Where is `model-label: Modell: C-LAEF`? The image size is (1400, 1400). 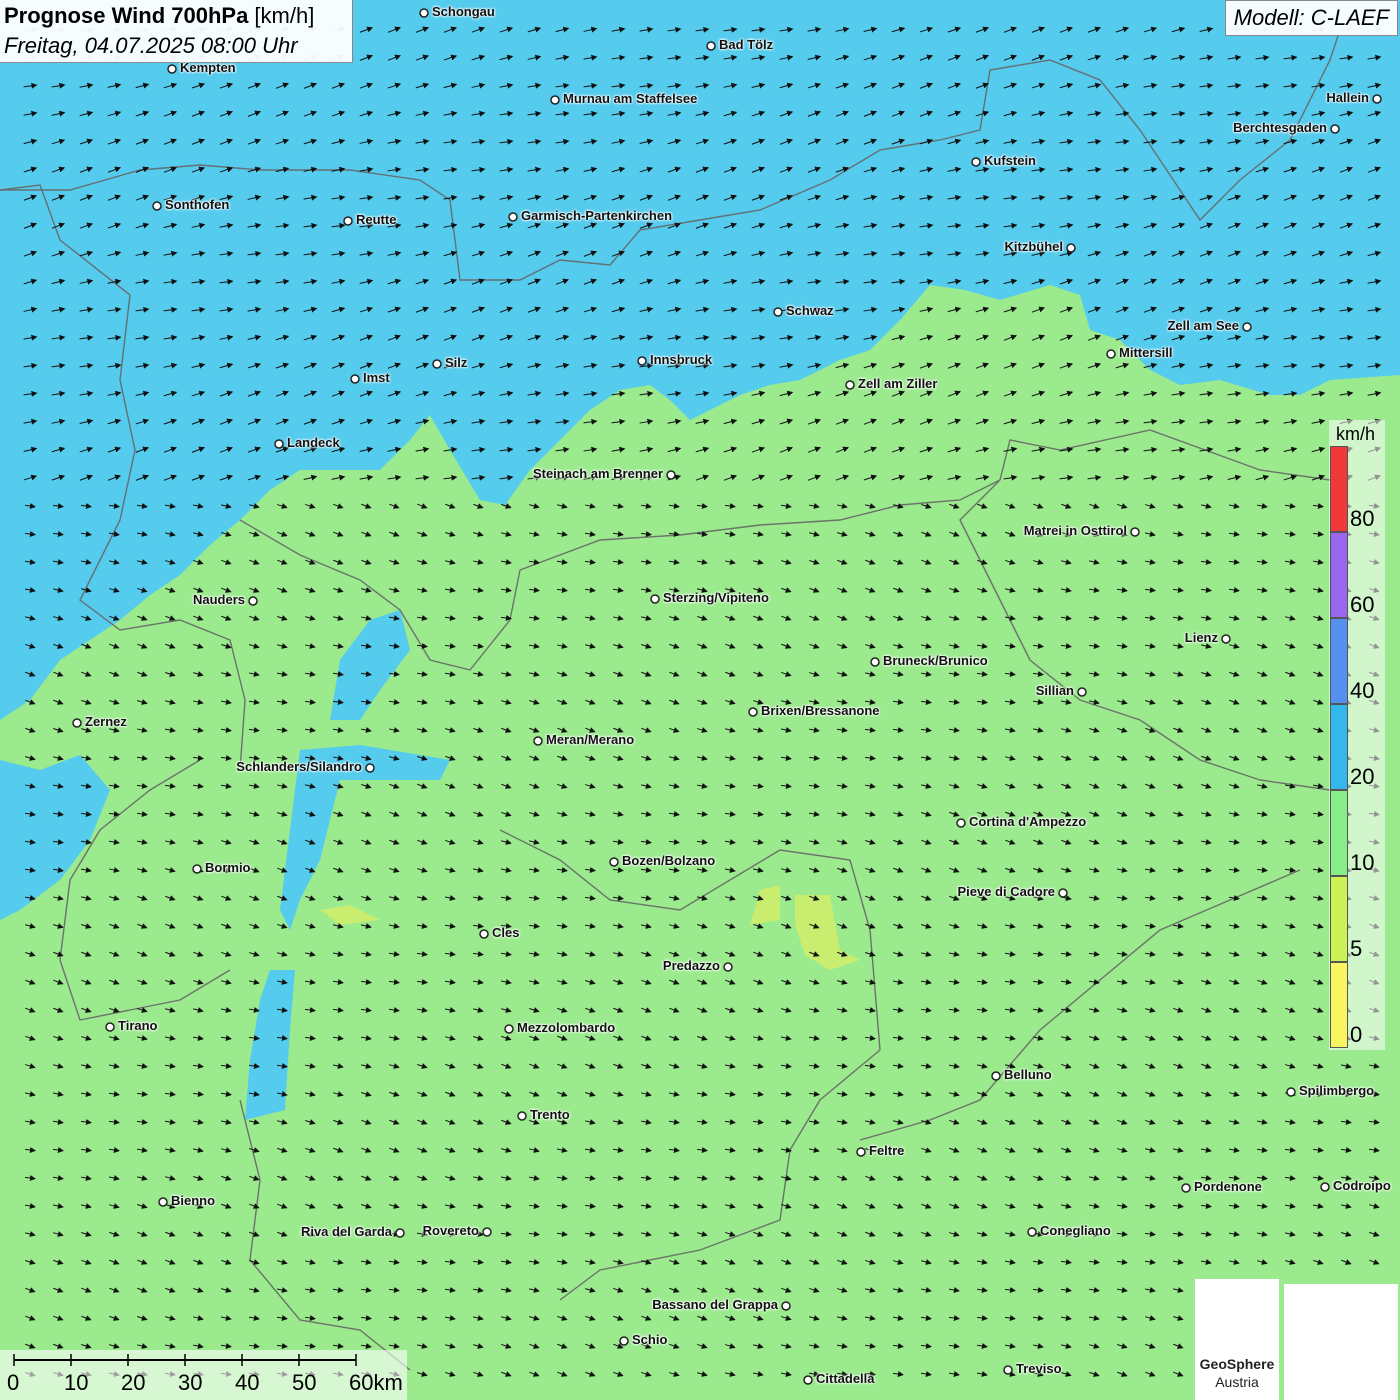
model-label: Modell: C-LAEF is located at coordinates (1311, 18).